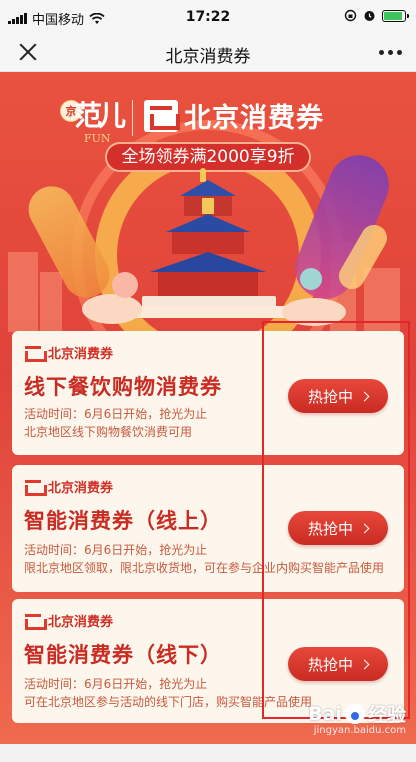 The height and width of the screenshot is (762, 416). Describe the element at coordinates (369, 16) in the screenshot. I see `alarm-clock-icon` at that location.